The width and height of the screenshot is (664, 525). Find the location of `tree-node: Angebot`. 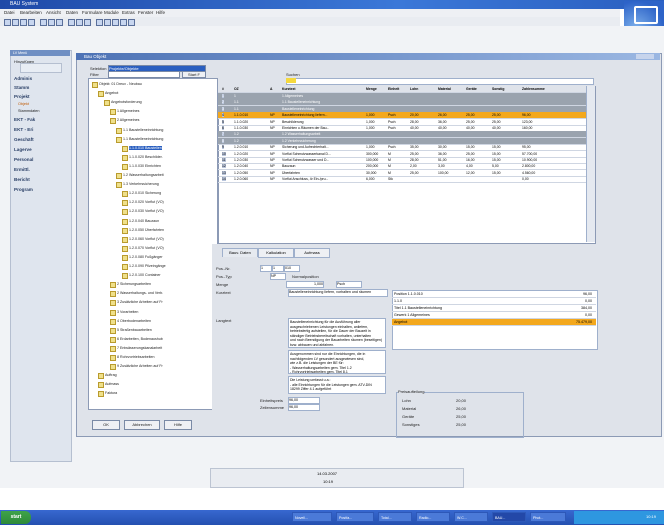

tree-node: Angebot is located at coordinates (111, 93).